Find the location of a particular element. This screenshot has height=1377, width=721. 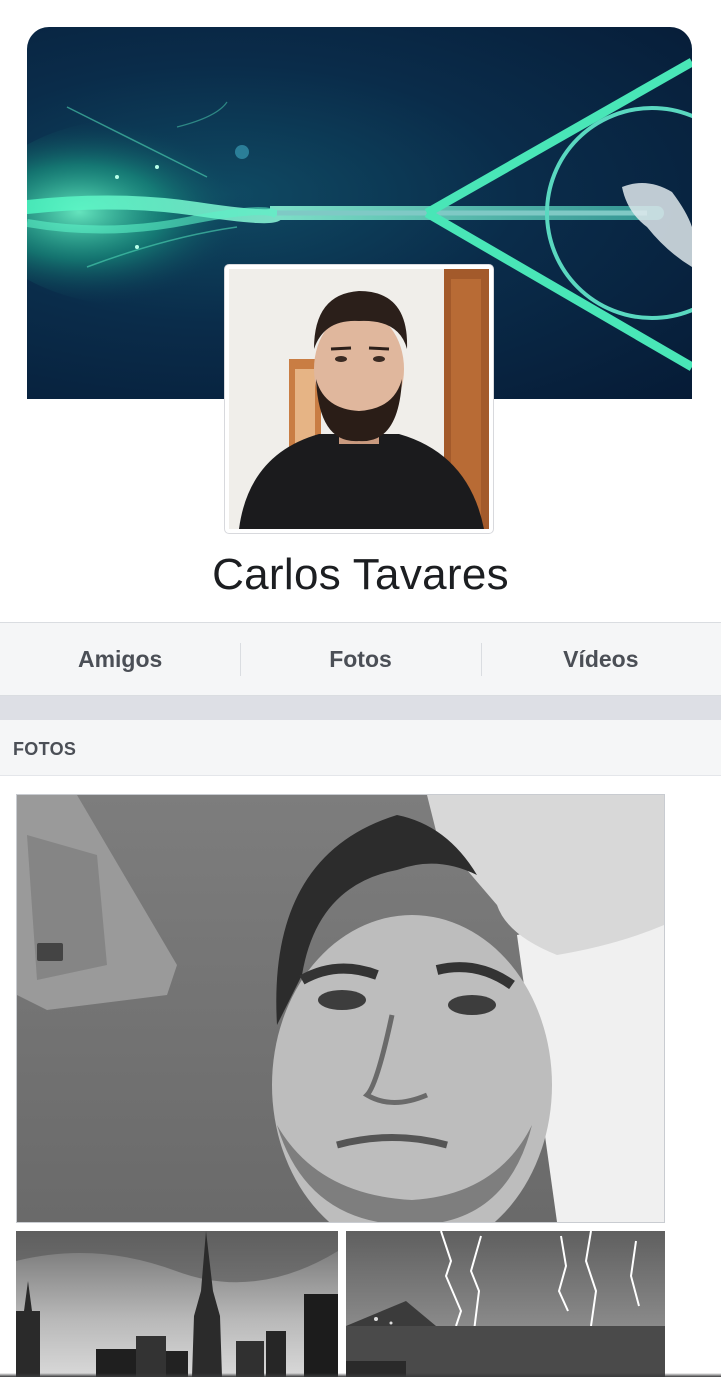

photos-section-title: FOTOS is located at coordinates (45, 749).